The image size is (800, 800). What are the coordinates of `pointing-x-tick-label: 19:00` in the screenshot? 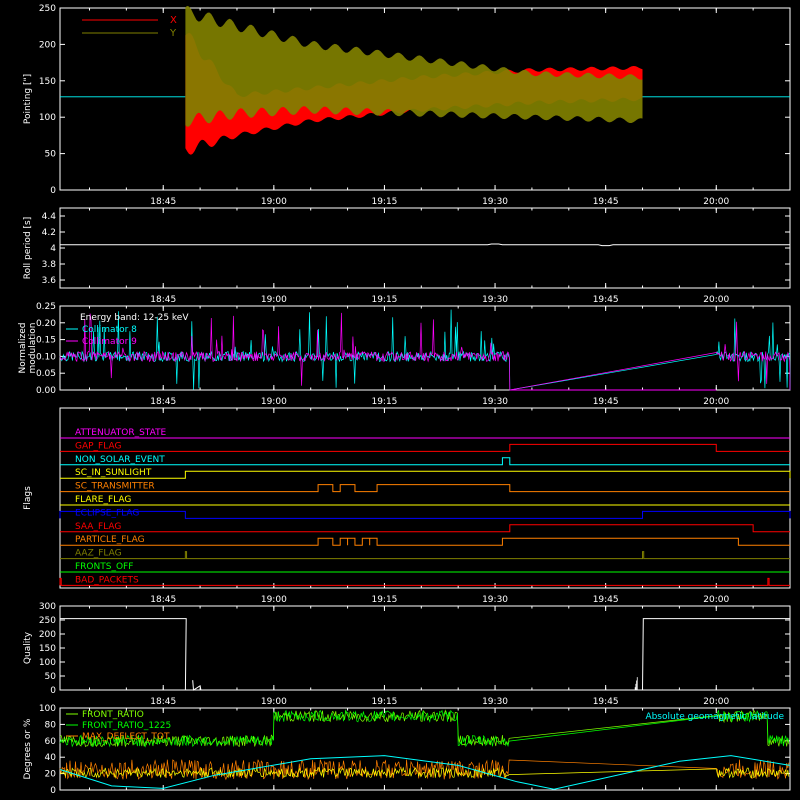 It's located at (274, 202).